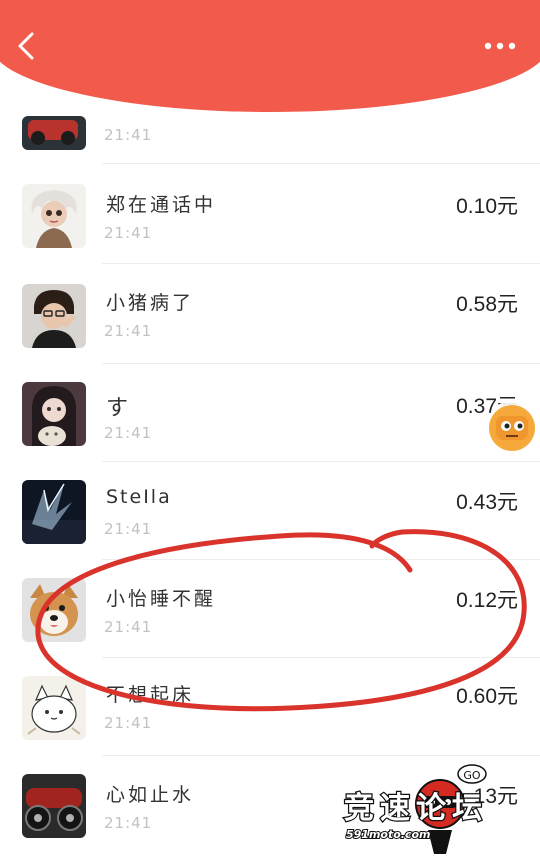  What do you see at coordinates (139, 497) in the screenshot?
I see `sender-name: SteIla` at bounding box center [139, 497].